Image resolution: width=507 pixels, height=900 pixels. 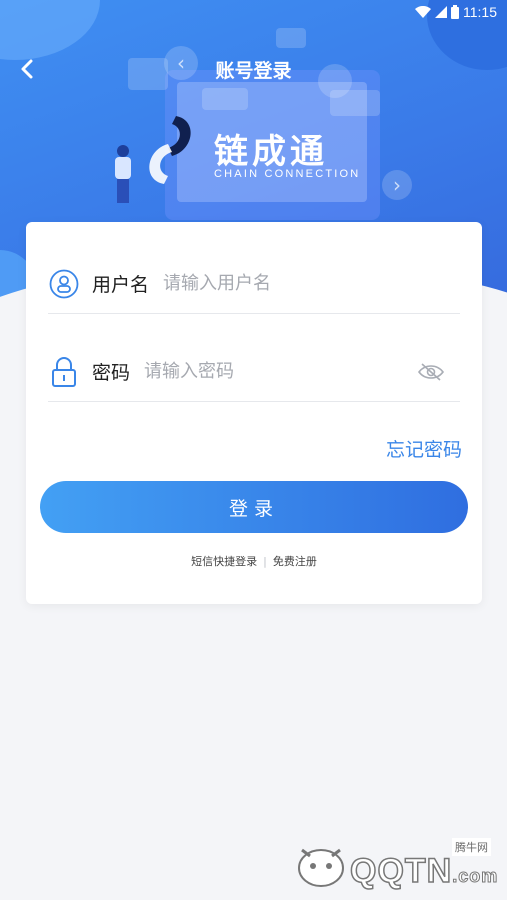 I want to click on toggle-password-visibility, so click(x=431, y=372).